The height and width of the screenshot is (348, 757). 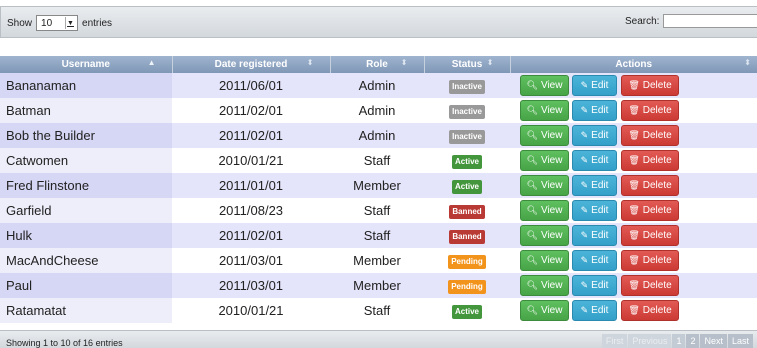 What do you see at coordinates (250, 64) in the screenshot?
I see `column-header-date: Date registered ⬍` at bounding box center [250, 64].